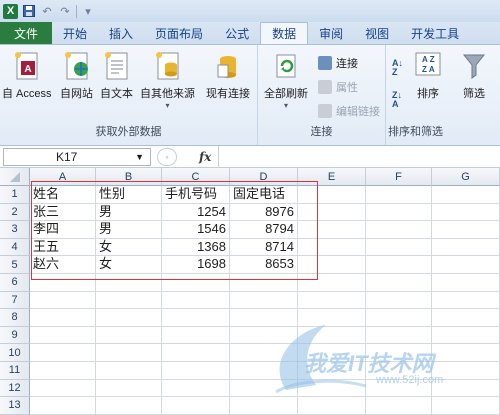  What do you see at coordinates (466, 247) in the screenshot?
I see `cell-g4` at bounding box center [466, 247].